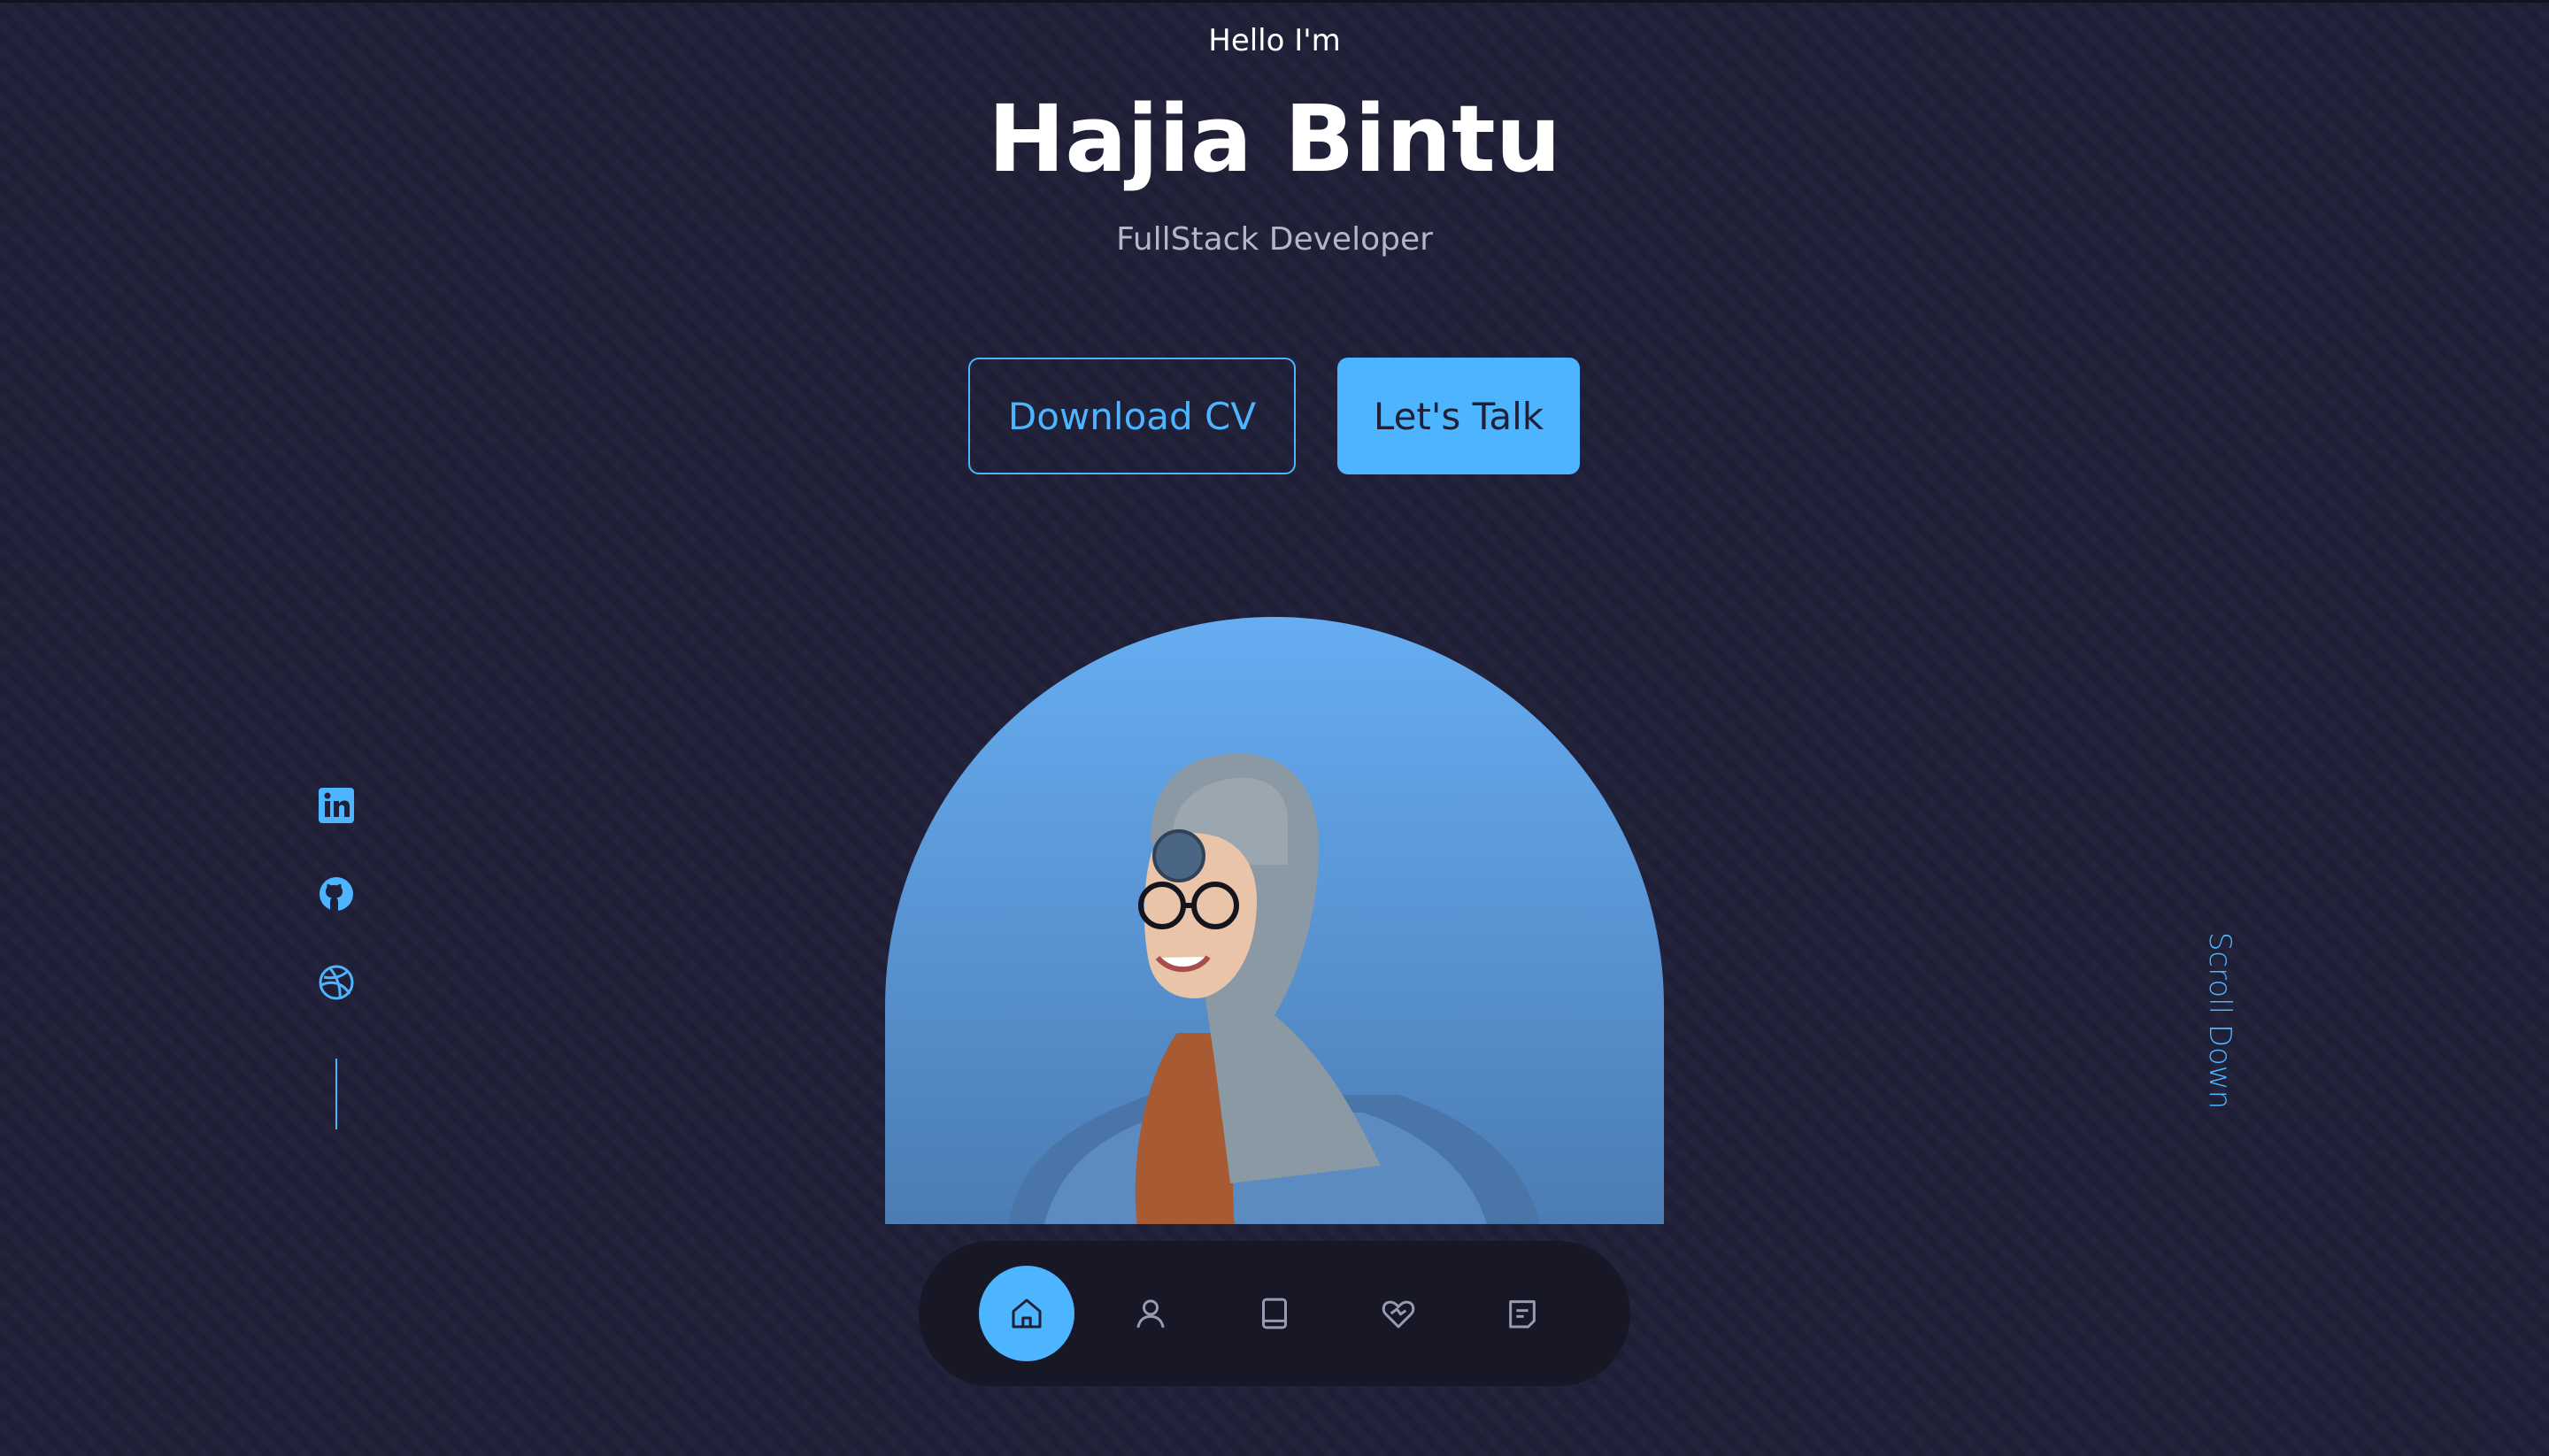  I want to click on nav-about, so click(1150, 1313).